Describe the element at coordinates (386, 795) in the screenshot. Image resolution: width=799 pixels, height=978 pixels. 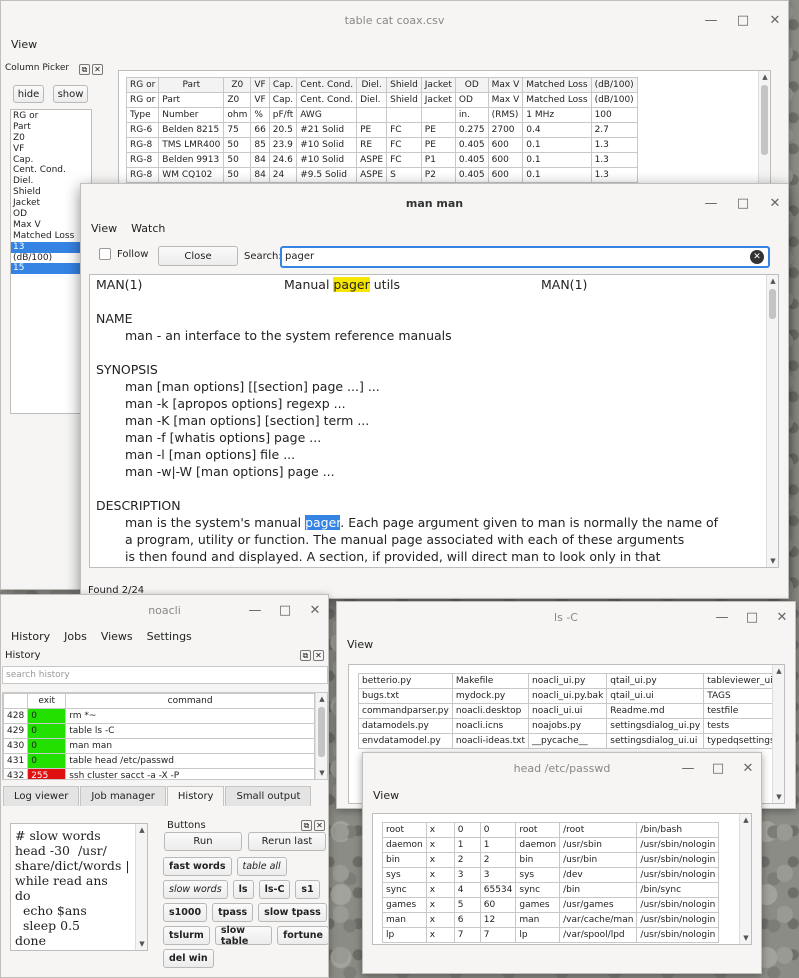
I see `menu-view: View` at that location.